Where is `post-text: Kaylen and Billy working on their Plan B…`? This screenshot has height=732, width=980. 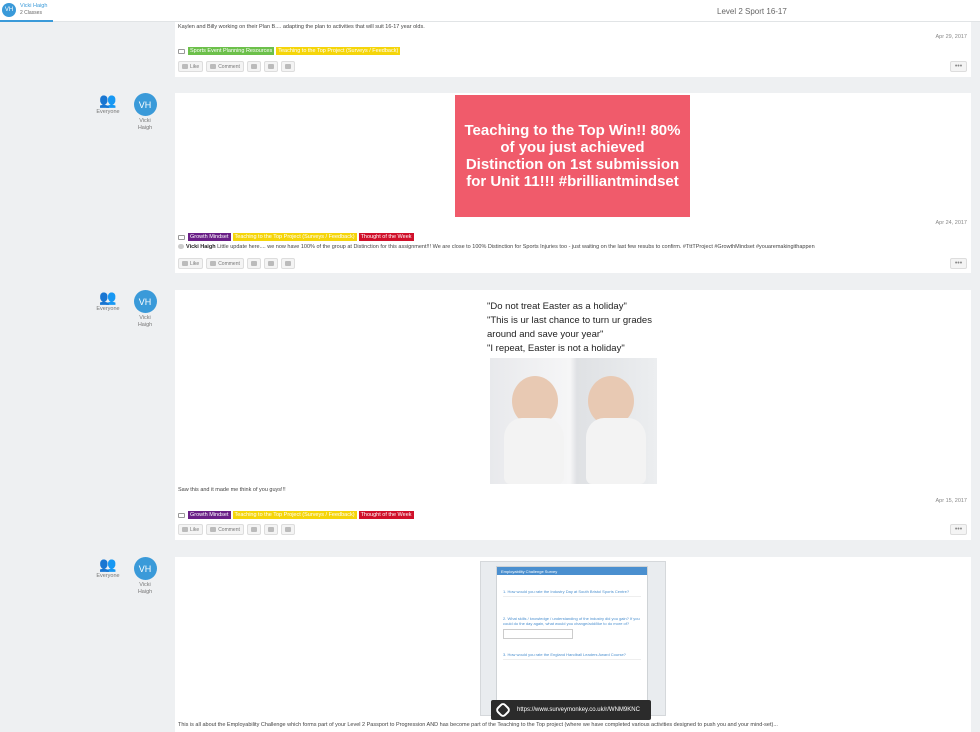 post-text: Kaylen and Billy working on their Plan B… is located at coordinates (301, 27).